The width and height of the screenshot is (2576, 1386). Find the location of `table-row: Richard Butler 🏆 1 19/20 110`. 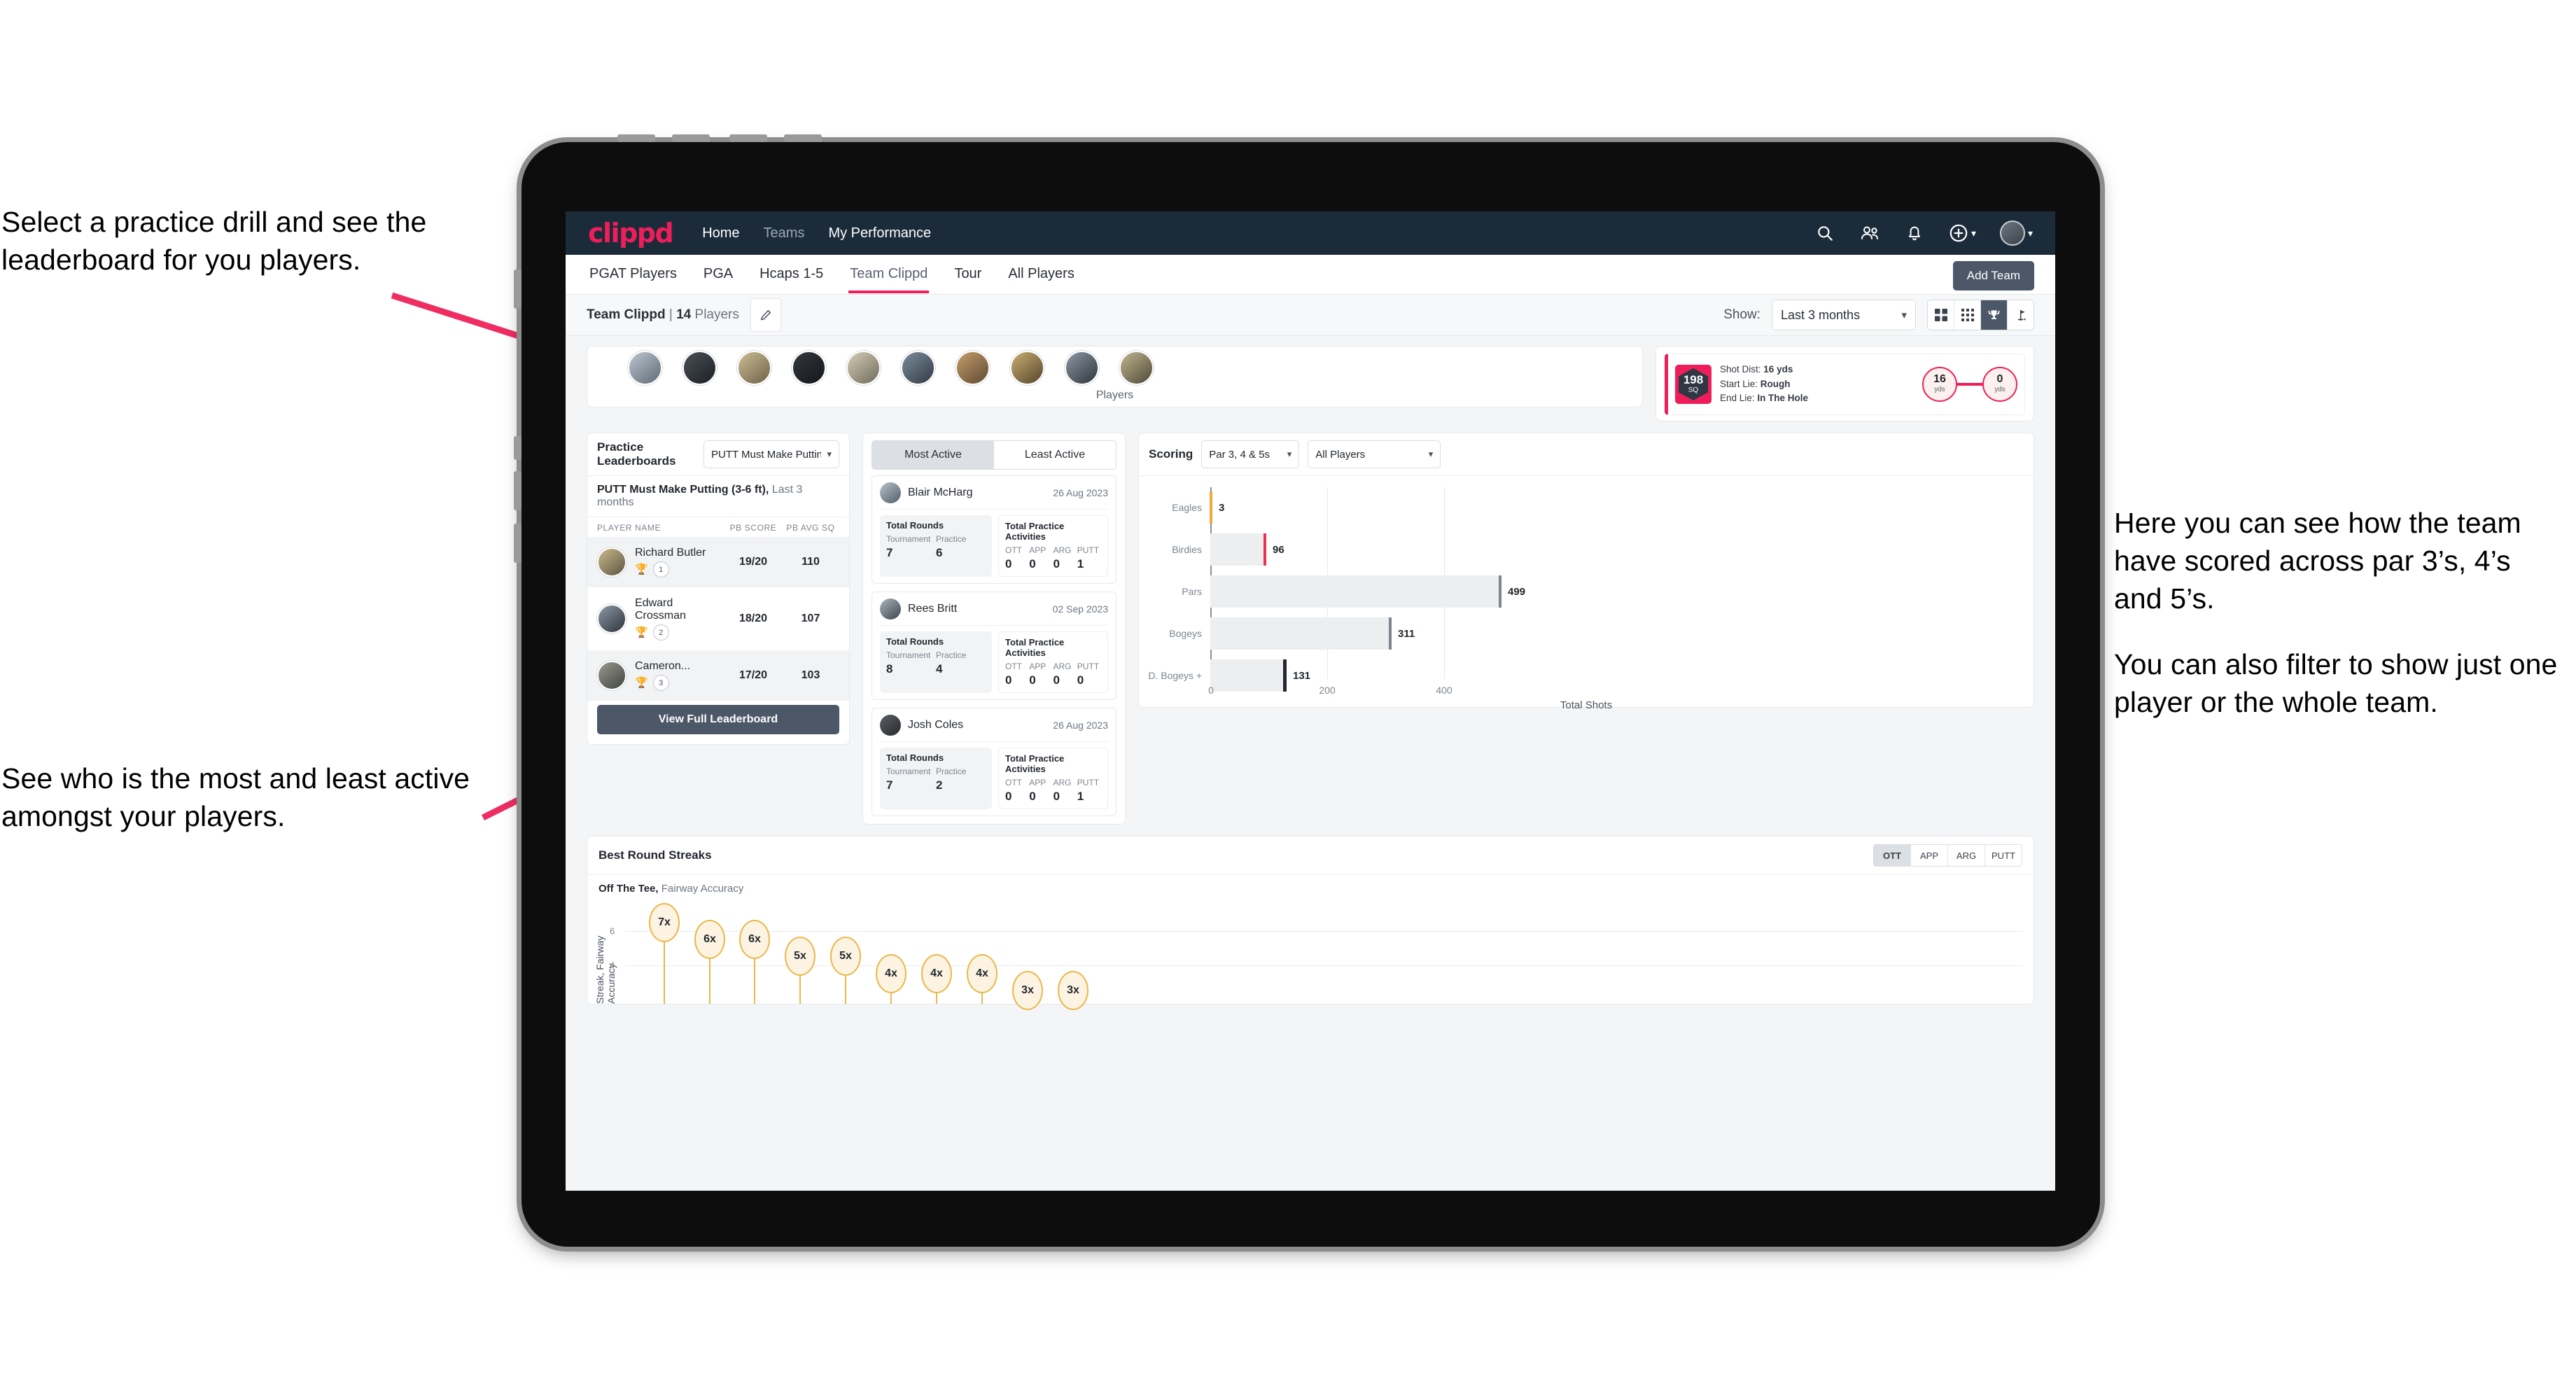

table-row: Richard Butler 🏆 1 19/20 110 is located at coordinates (718, 562).